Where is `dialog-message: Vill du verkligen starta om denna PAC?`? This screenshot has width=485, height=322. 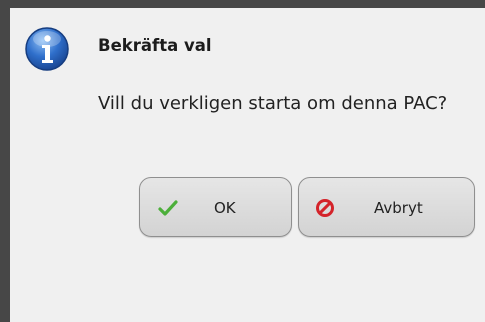 dialog-message: Vill du verkligen starta om denna PAC? is located at coordinates (273, 103).